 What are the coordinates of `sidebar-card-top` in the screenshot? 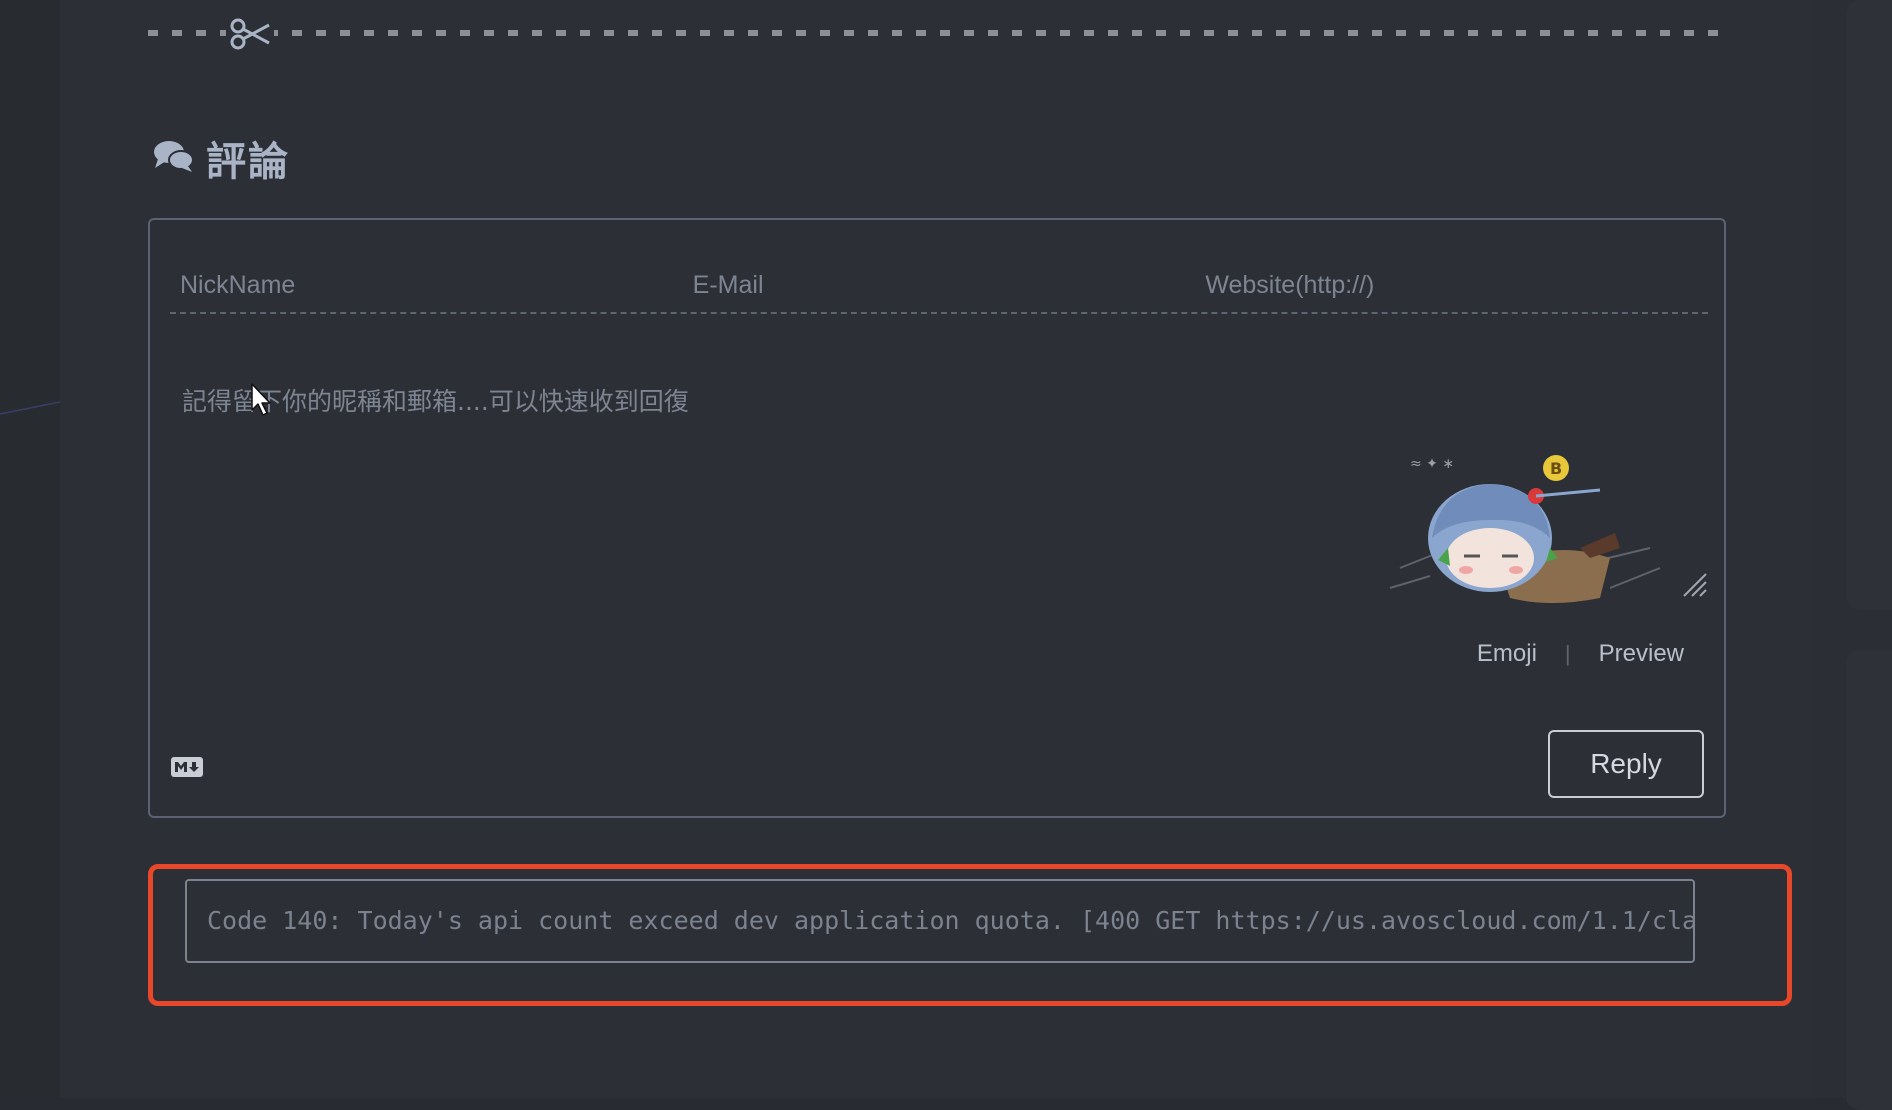 It's located at (1869, 305).